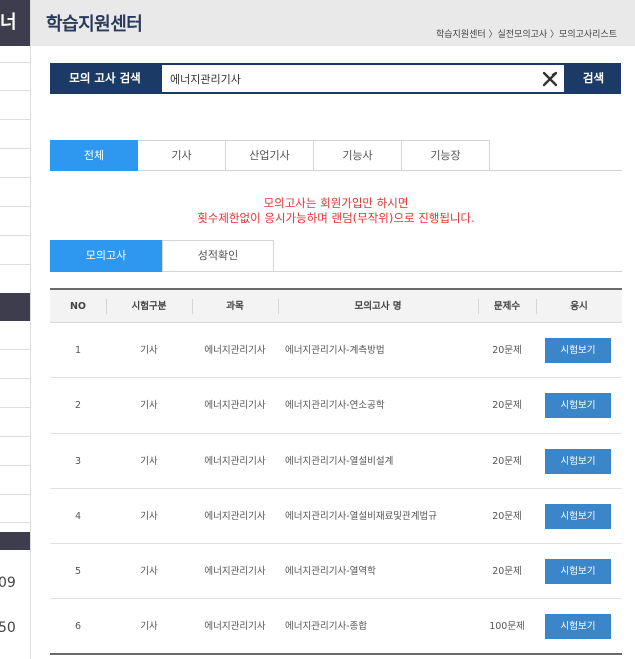 The image size is (635, 659). What do you see at coordinates (361, 516) in the screenshot?
I see `row-exam-name: 에너지관리기사-열설비재료및관계법규` at bounding box center [361, 516].